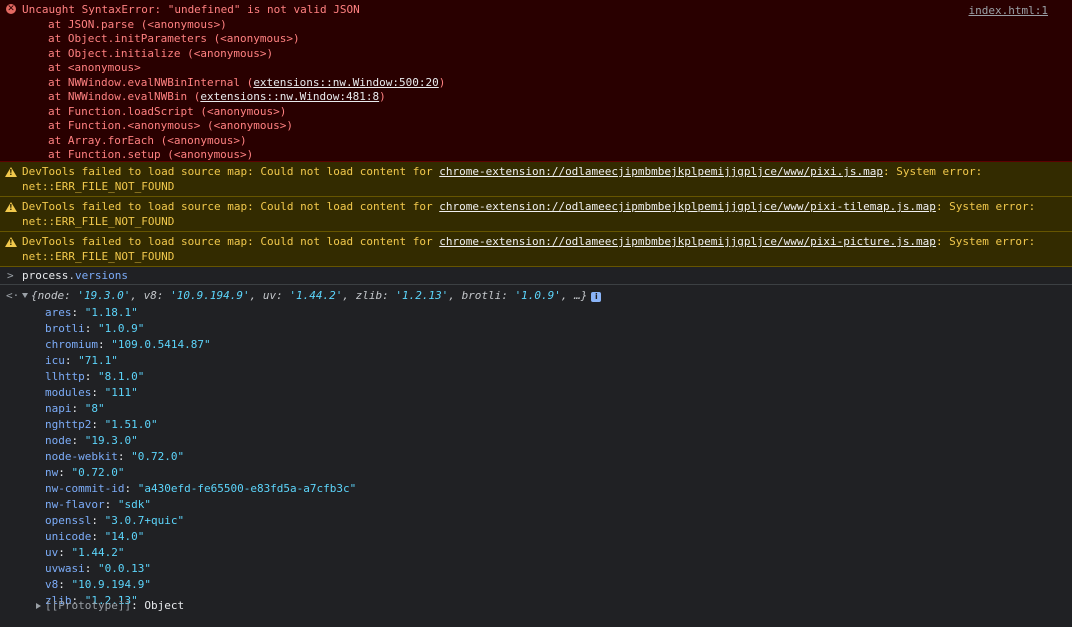 The height and width of the screenshot is (627, 1072). I want to click on property-row: uv: "1.44.2", so click(85, 552).